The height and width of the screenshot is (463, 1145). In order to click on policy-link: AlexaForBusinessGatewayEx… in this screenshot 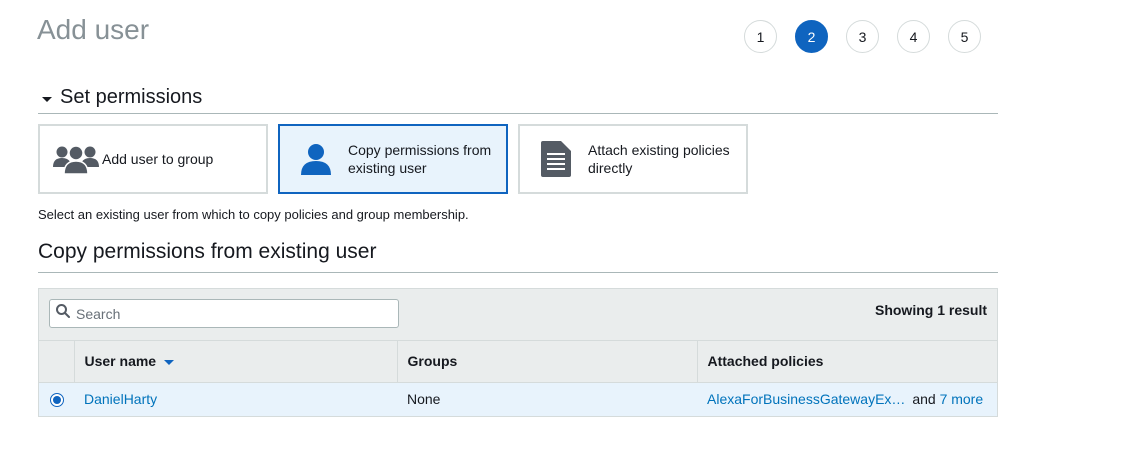, I will do `click(806, 399)`.